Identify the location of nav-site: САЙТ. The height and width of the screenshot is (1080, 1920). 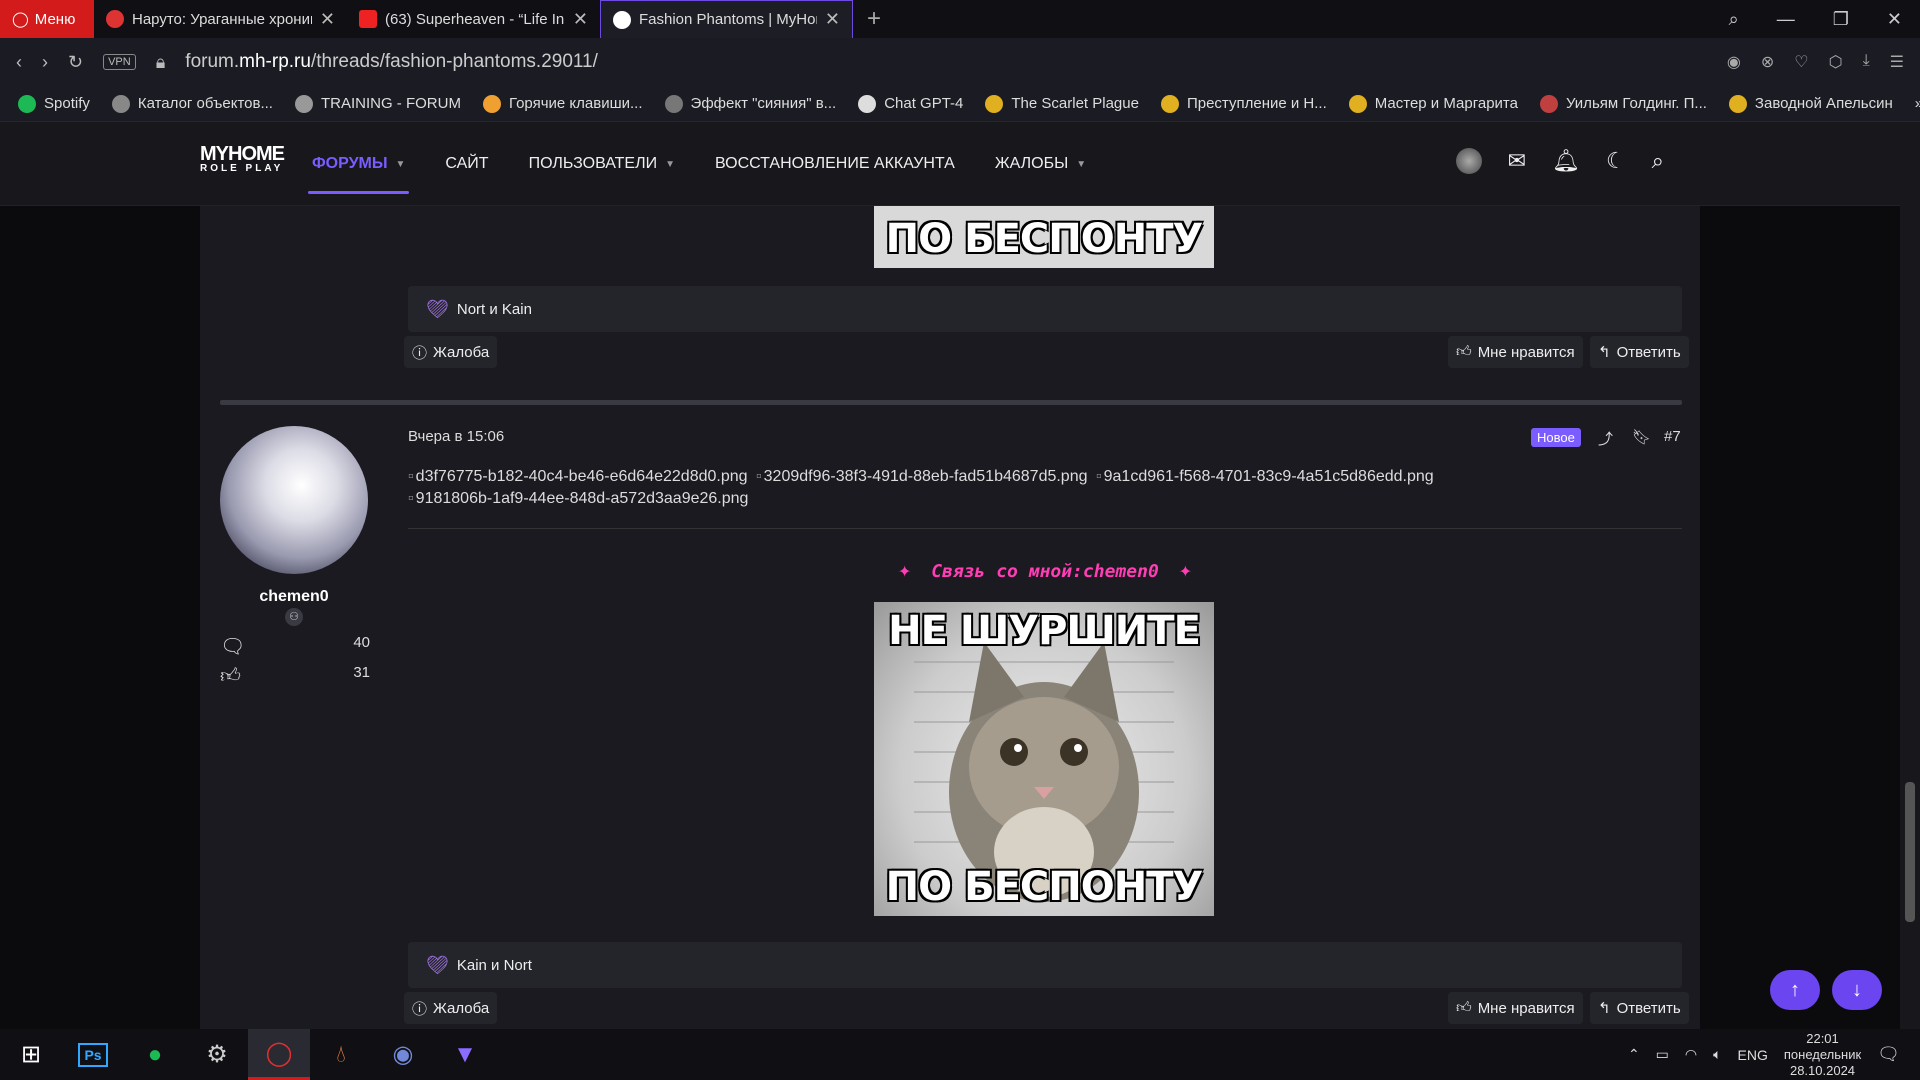
(466, 164).